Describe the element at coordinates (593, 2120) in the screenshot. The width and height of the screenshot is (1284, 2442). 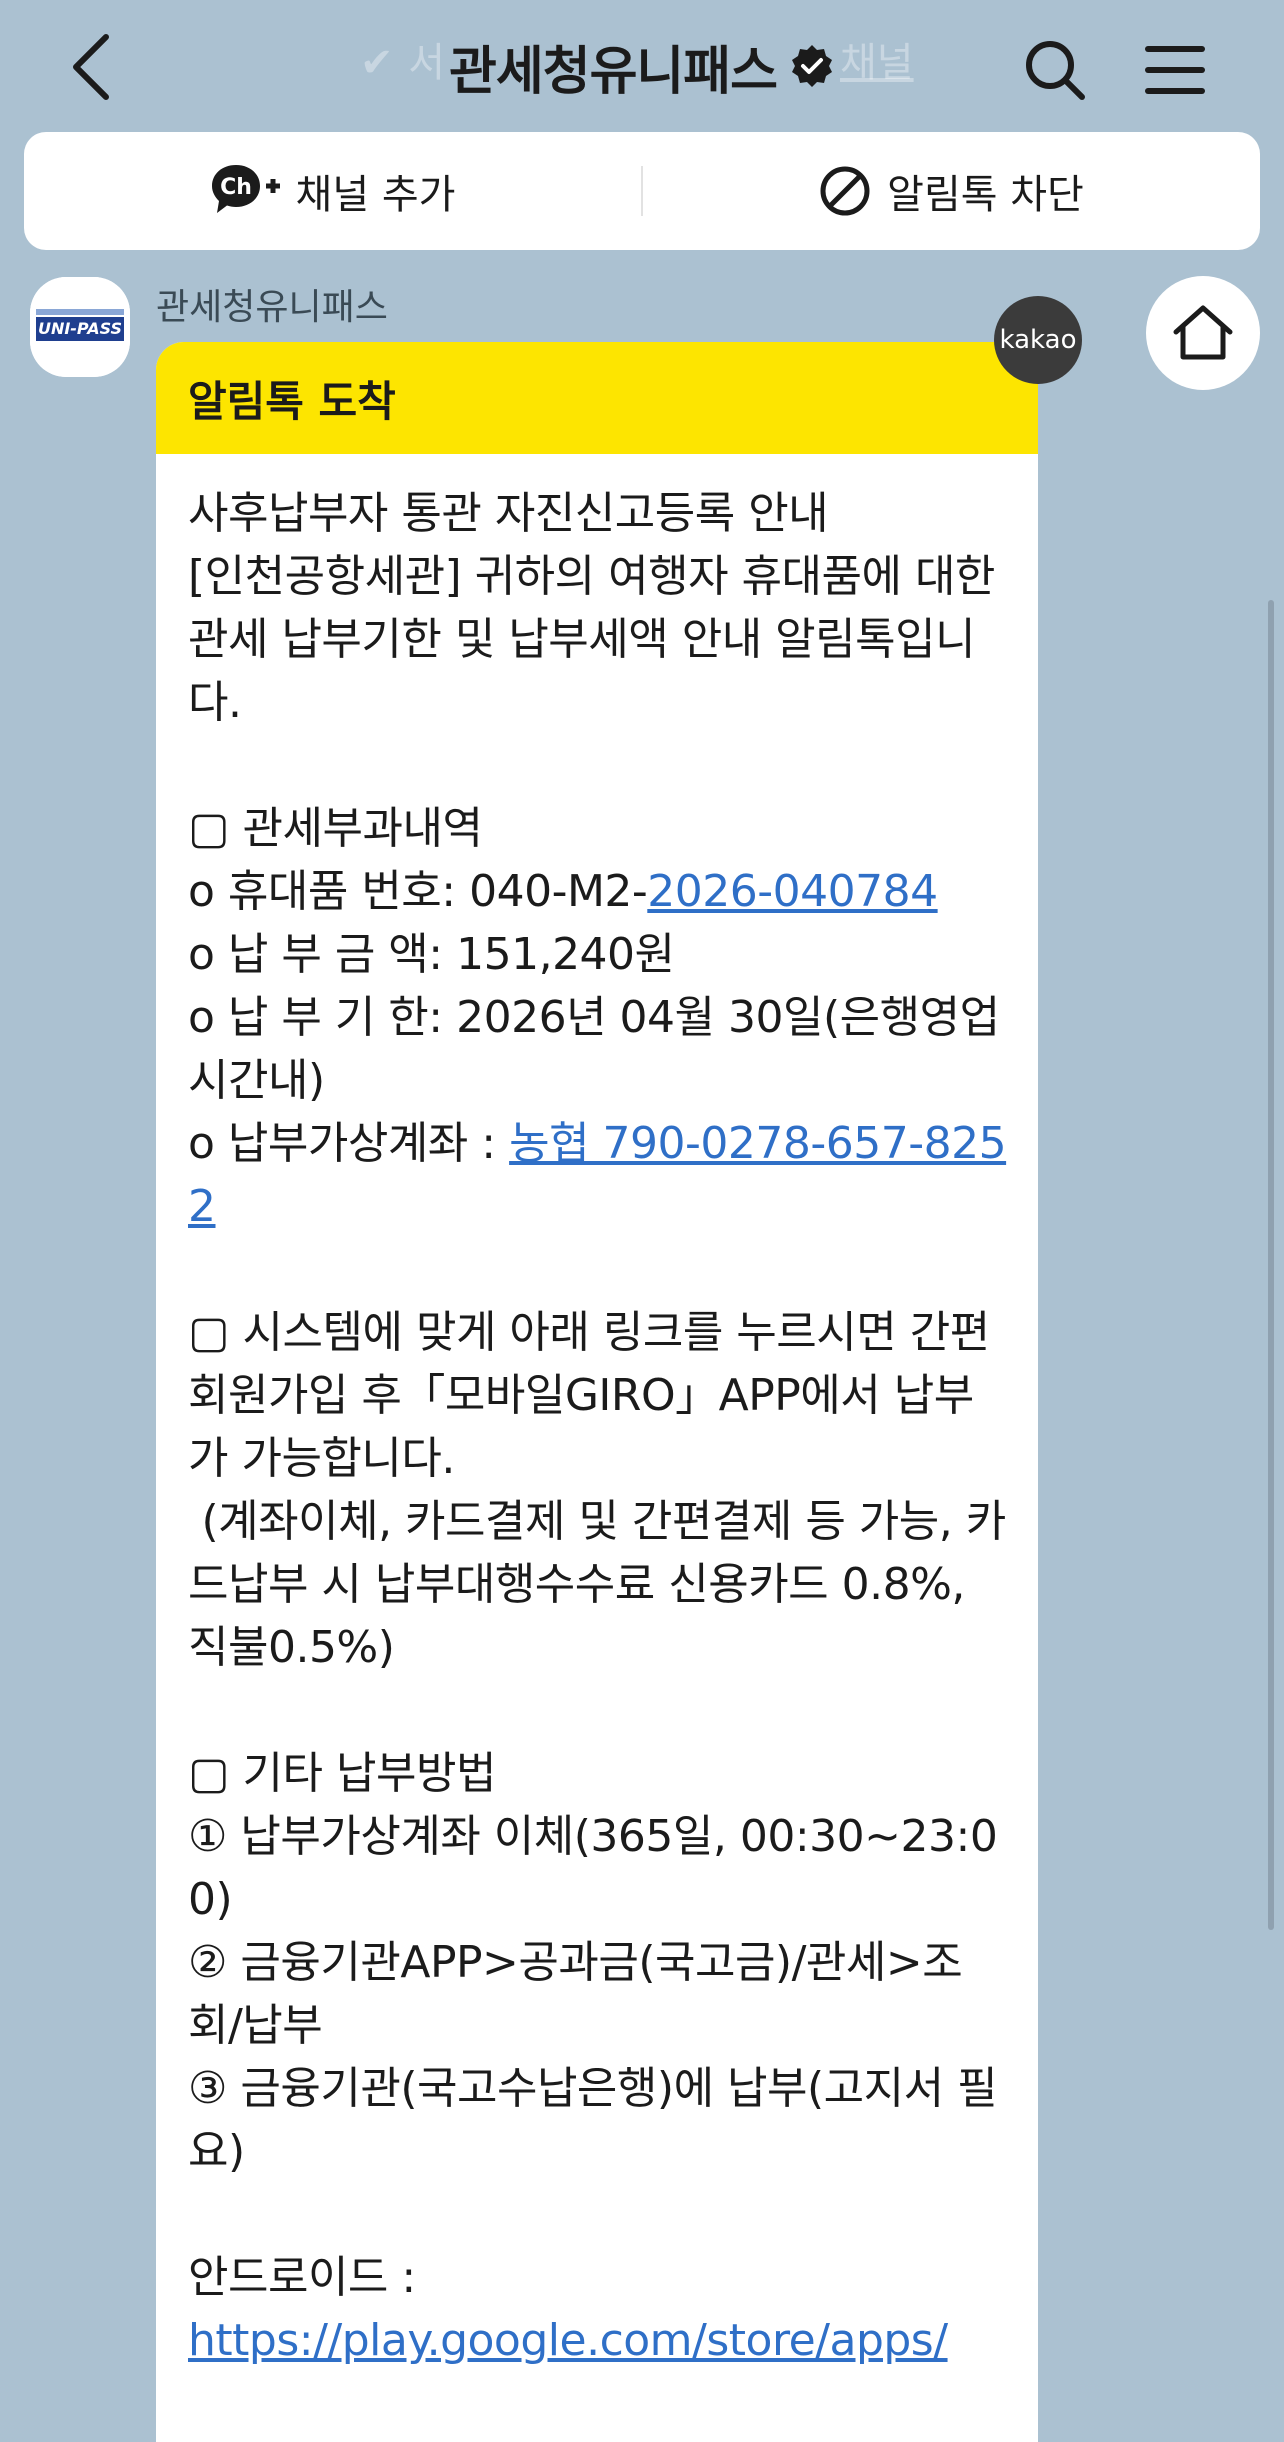
I see `method-three: ③ 금융기관(국고수납은행)에 납부(고지서 필요)` at that location.